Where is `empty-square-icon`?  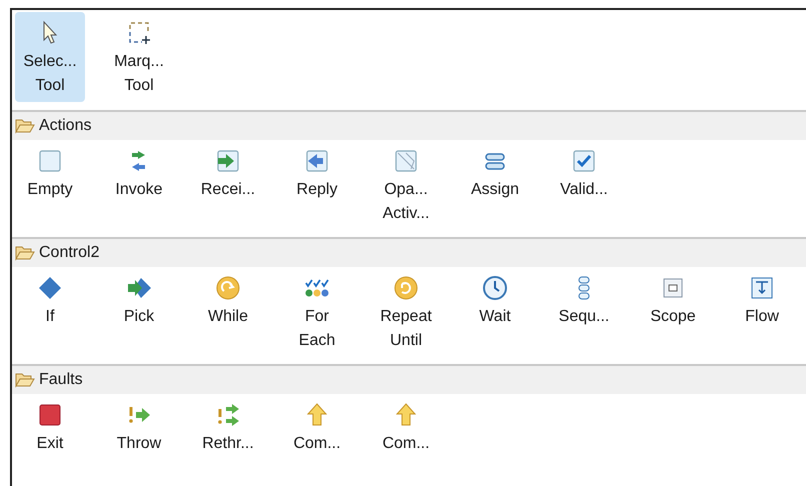 empty-square-icon is located at coordinates (50, 161).